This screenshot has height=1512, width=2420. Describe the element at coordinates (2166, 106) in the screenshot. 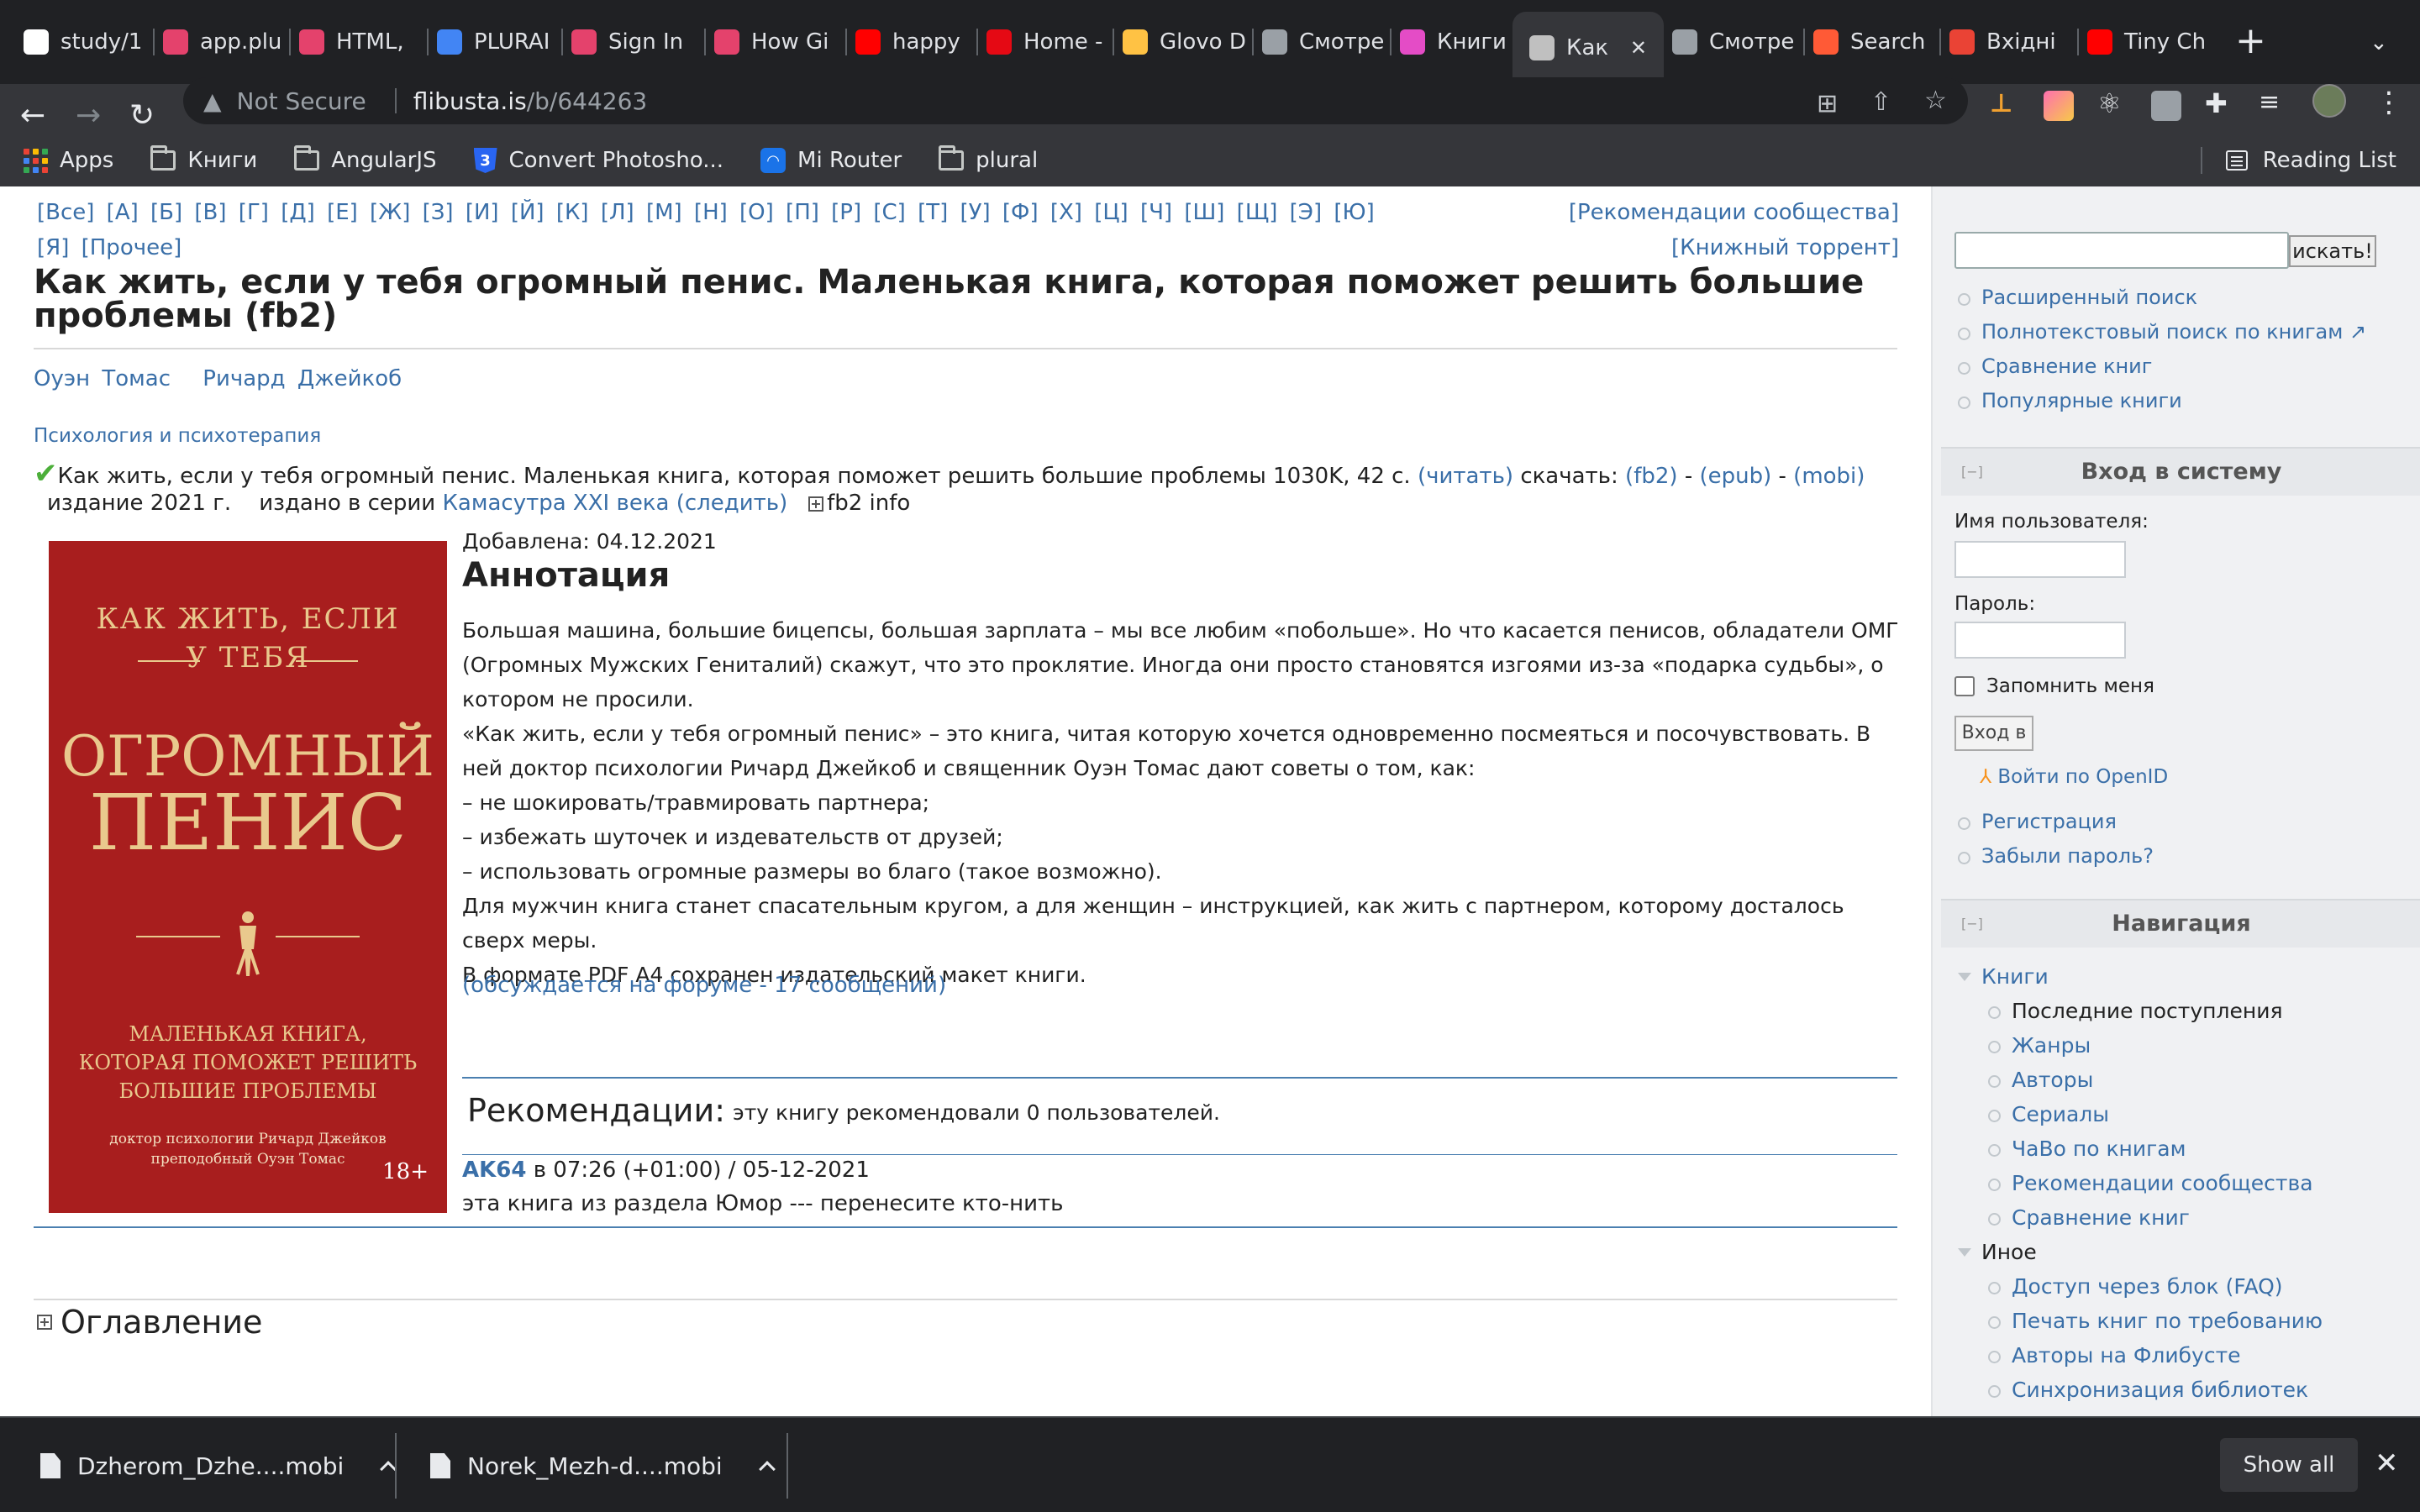

I see `screenshot-extension-icon` at that location.